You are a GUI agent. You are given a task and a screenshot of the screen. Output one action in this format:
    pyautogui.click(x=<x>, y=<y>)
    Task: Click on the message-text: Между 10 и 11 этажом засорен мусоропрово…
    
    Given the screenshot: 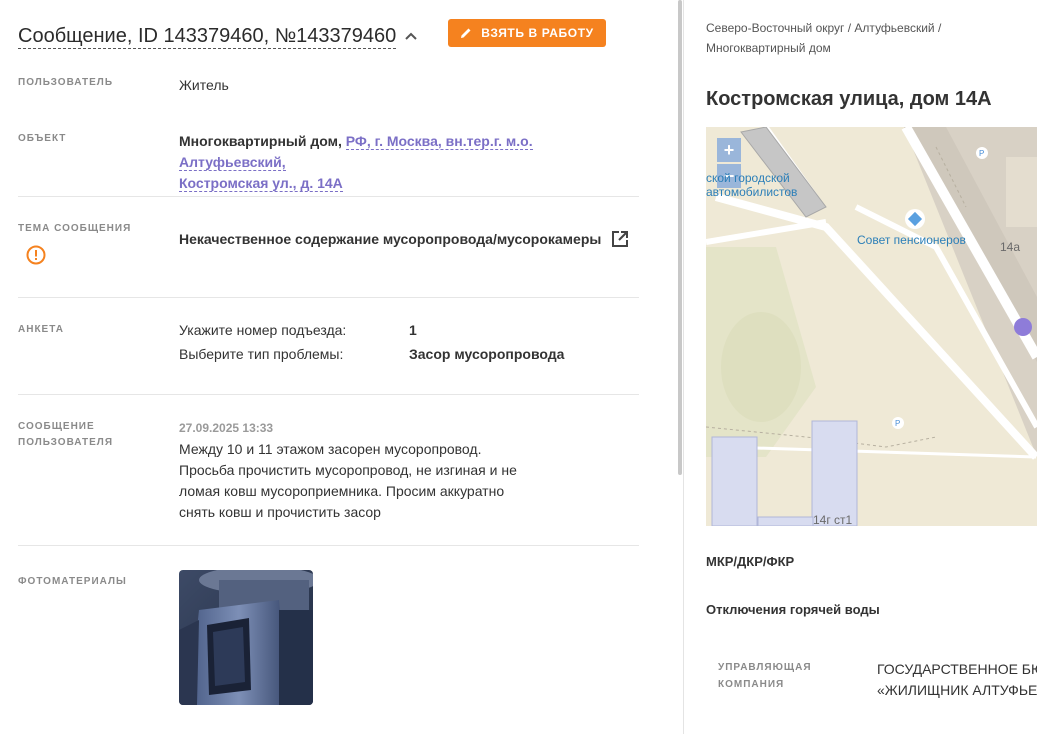 What is the action you would take?
    pyautogui.click(x=354, y=481)
    